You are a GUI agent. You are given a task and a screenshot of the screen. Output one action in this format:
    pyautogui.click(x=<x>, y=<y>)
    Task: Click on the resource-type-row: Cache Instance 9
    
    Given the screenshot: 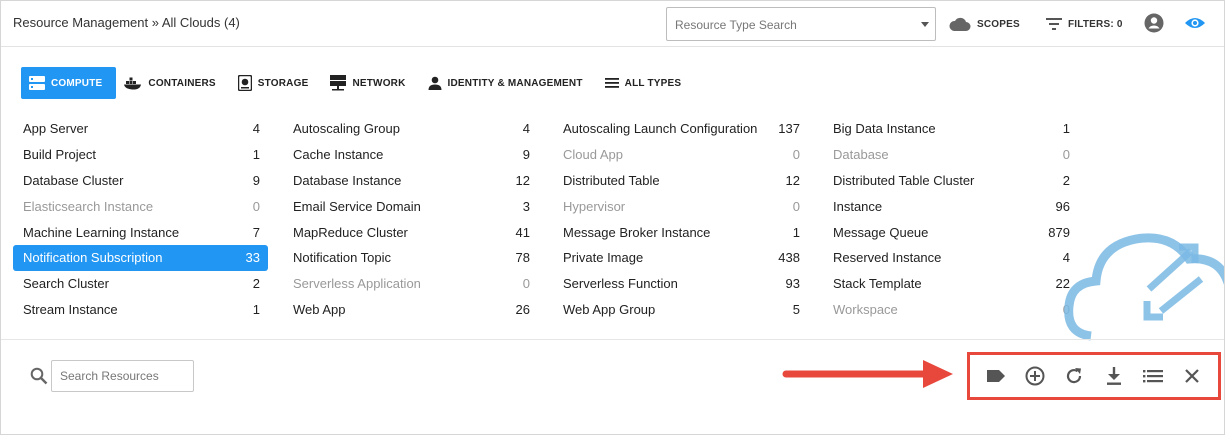 What is the action you would take?
    pyautogui.click(x=410, y=155)
    